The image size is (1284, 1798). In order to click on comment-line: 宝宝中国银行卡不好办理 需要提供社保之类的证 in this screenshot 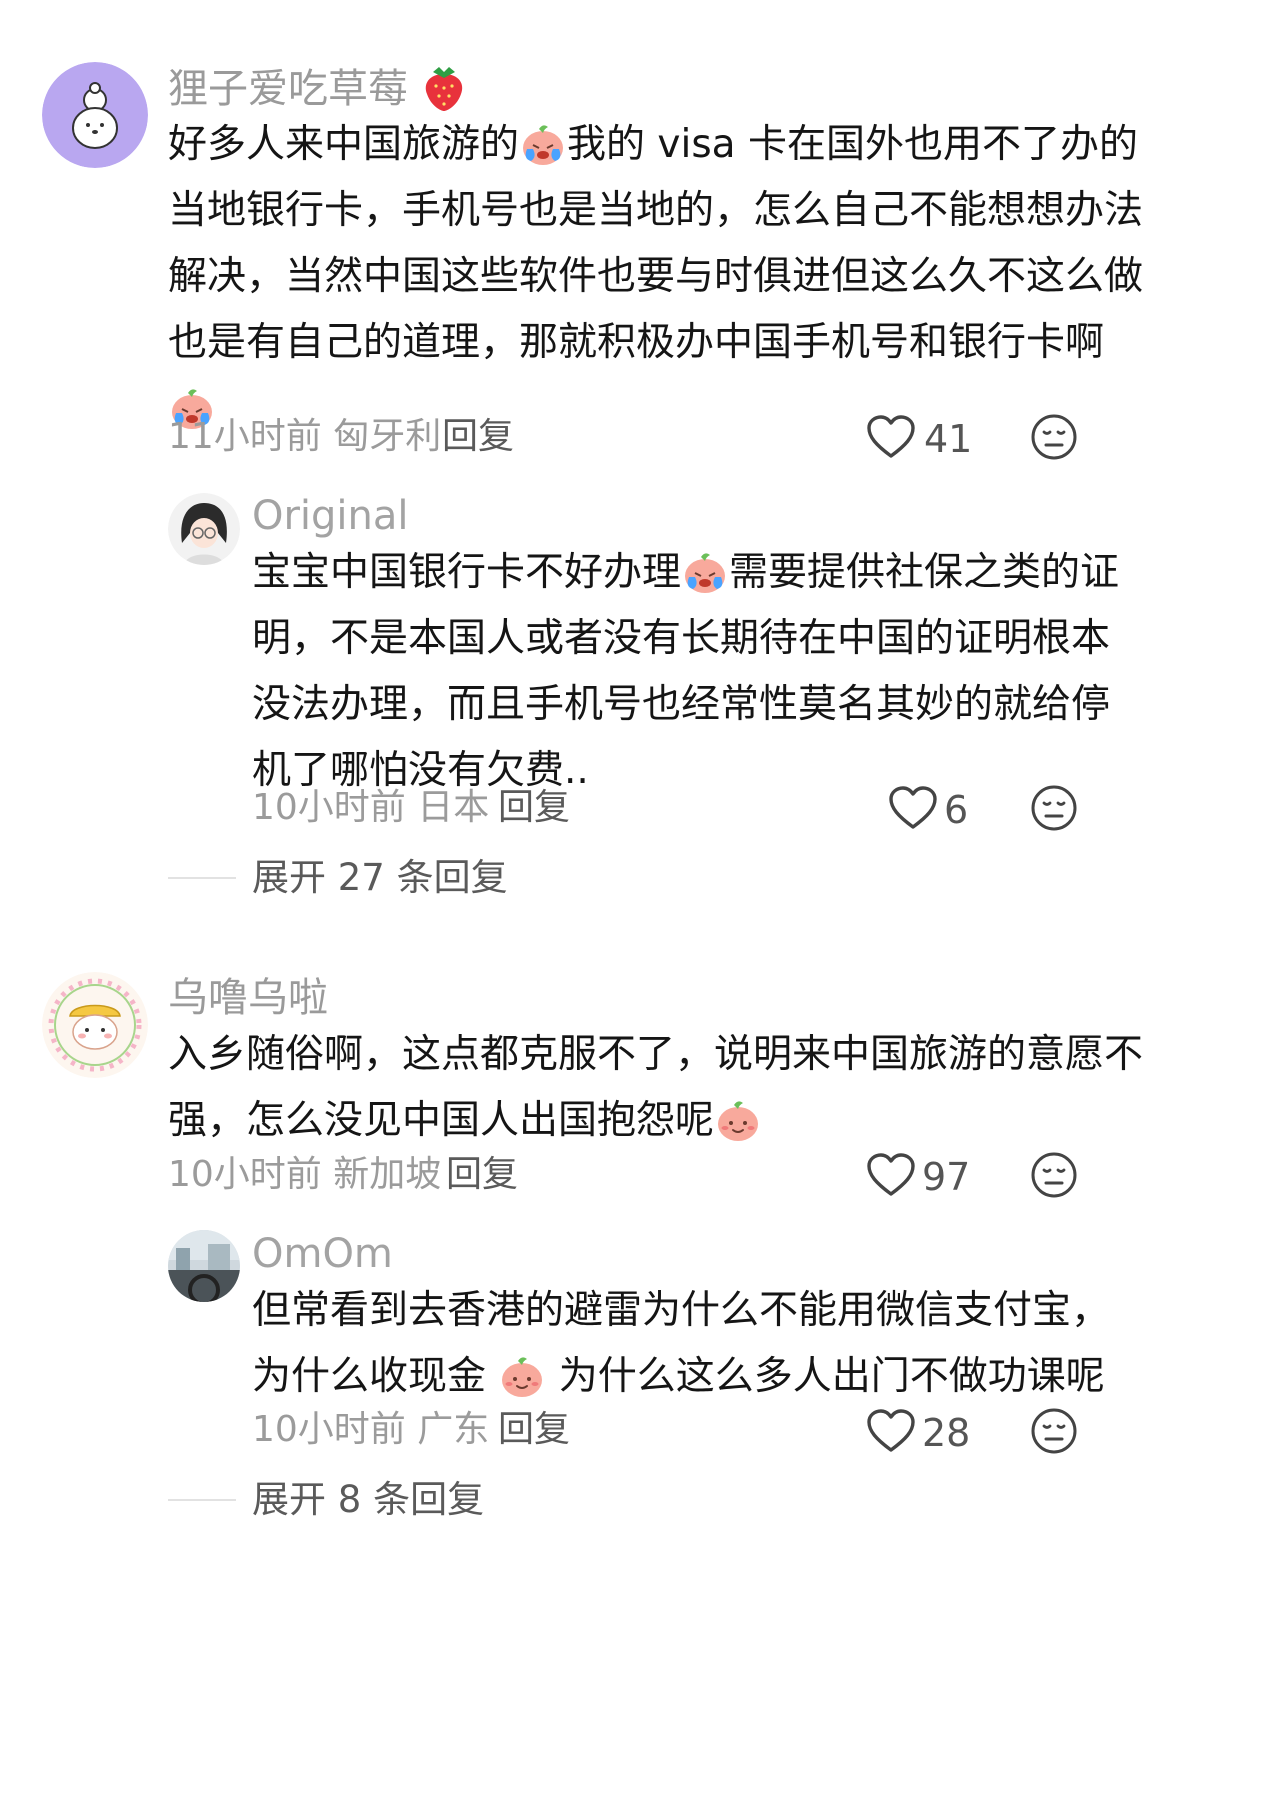, I will do `click(686, 572)`.